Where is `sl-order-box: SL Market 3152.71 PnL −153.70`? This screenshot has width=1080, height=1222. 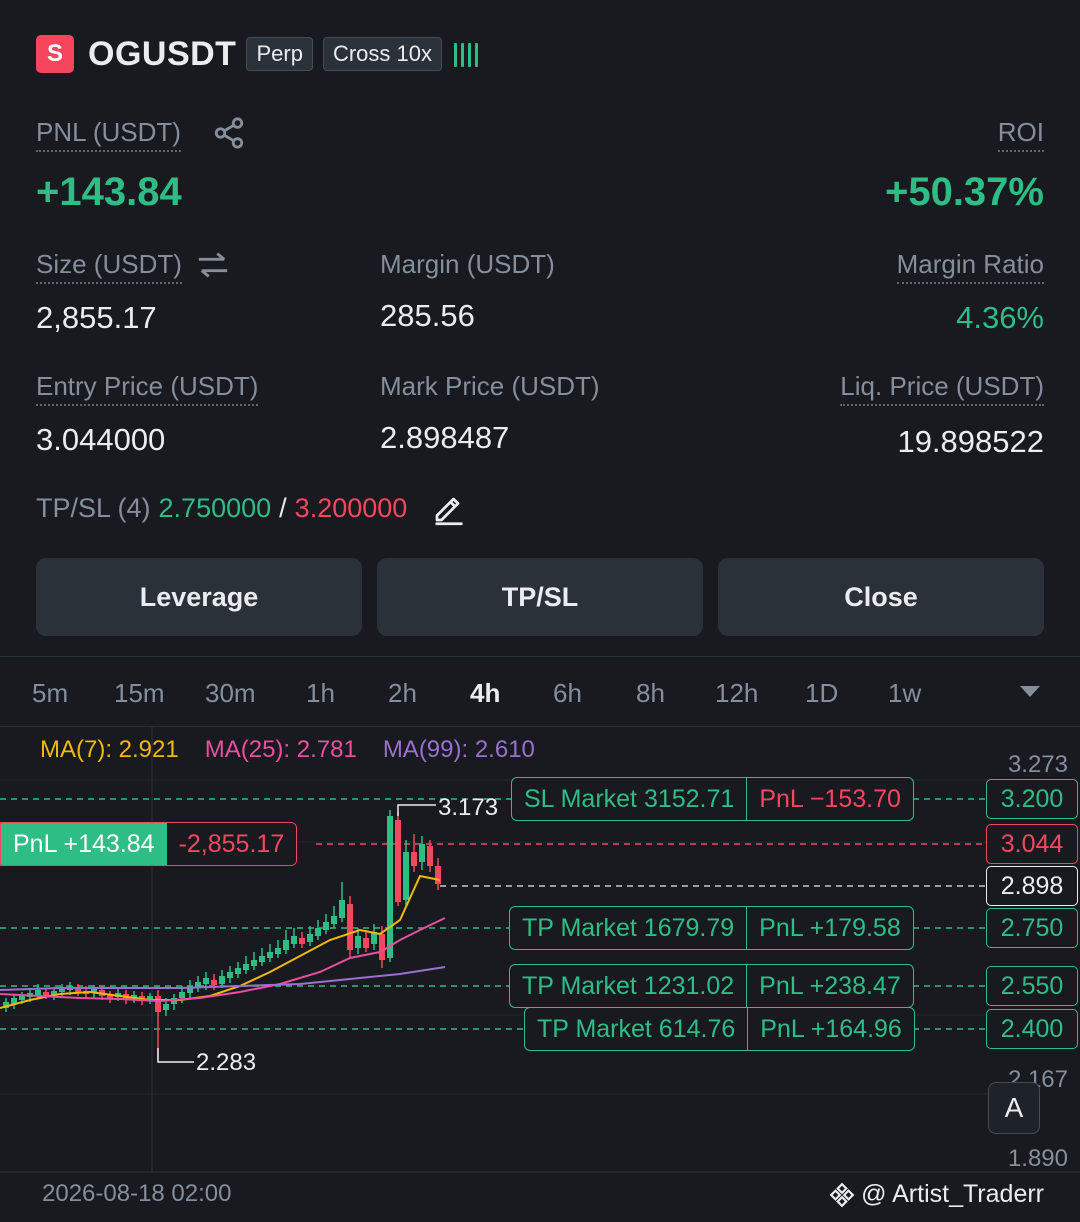 sl-order-box: SL Market 3152.71 PnL −153.70 is located at coordinates (712, 799).